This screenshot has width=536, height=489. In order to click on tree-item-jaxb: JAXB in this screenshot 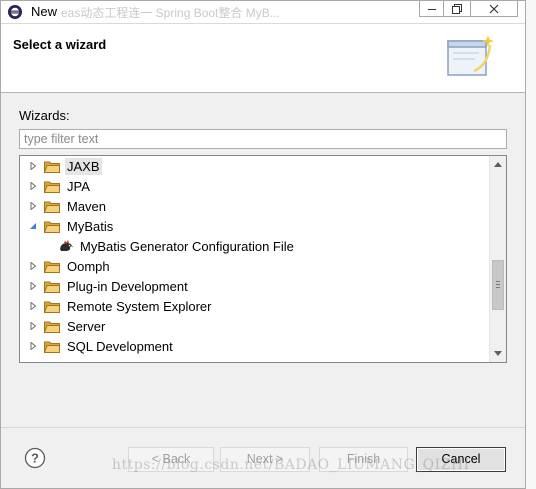, I will do `click(65, 166)`.